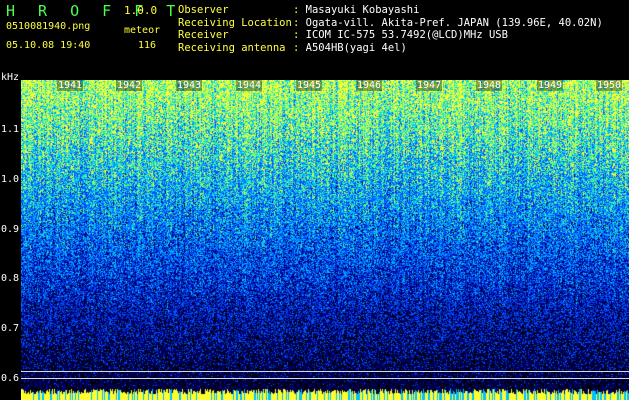 Image resolution: width=629 pixels, height=400 pixels. What do you see at coordinates (203, 35) in the screenshot?
I see `info-label: Receiver` at bounding box center [203, 35].